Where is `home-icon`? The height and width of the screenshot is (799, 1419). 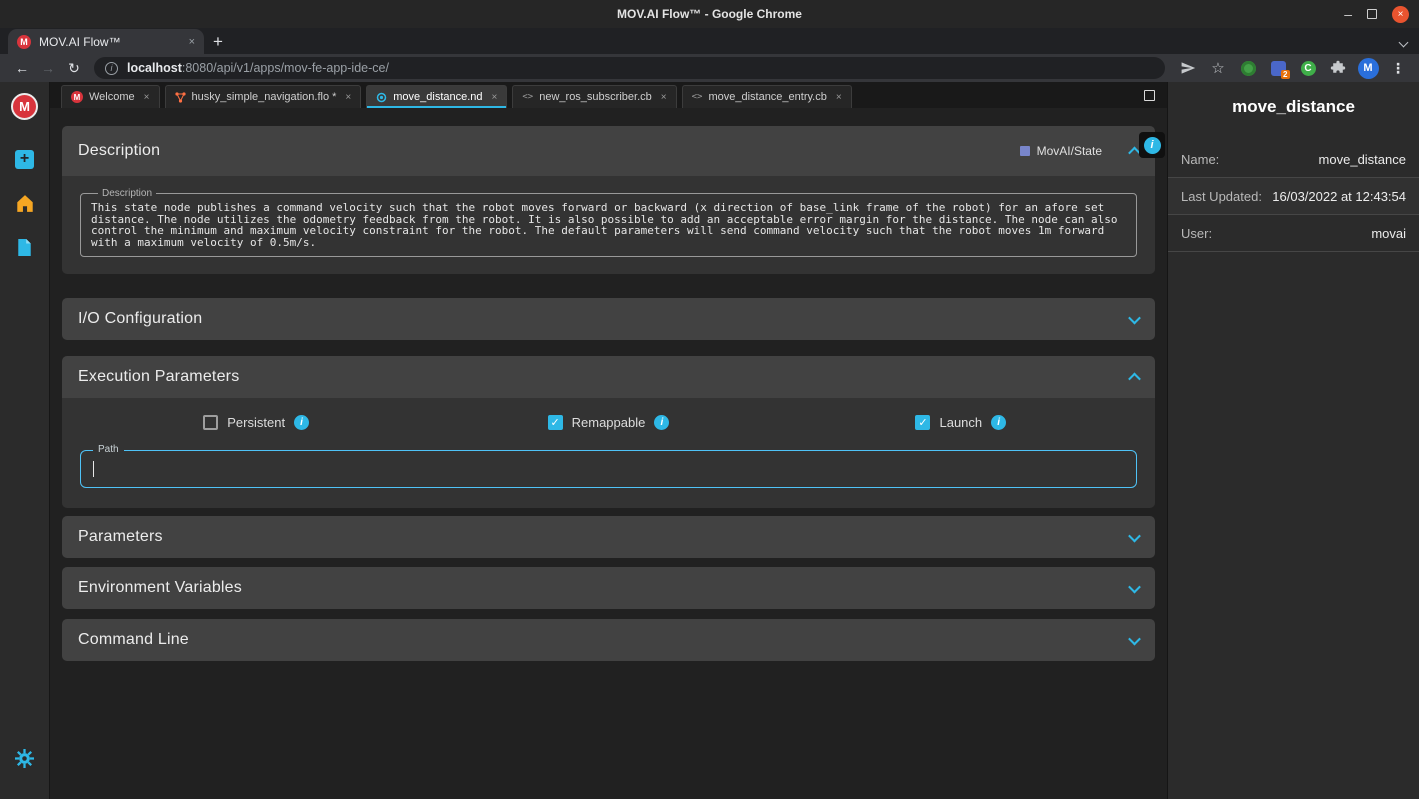 home-icon is located at coordinates (24, 203).